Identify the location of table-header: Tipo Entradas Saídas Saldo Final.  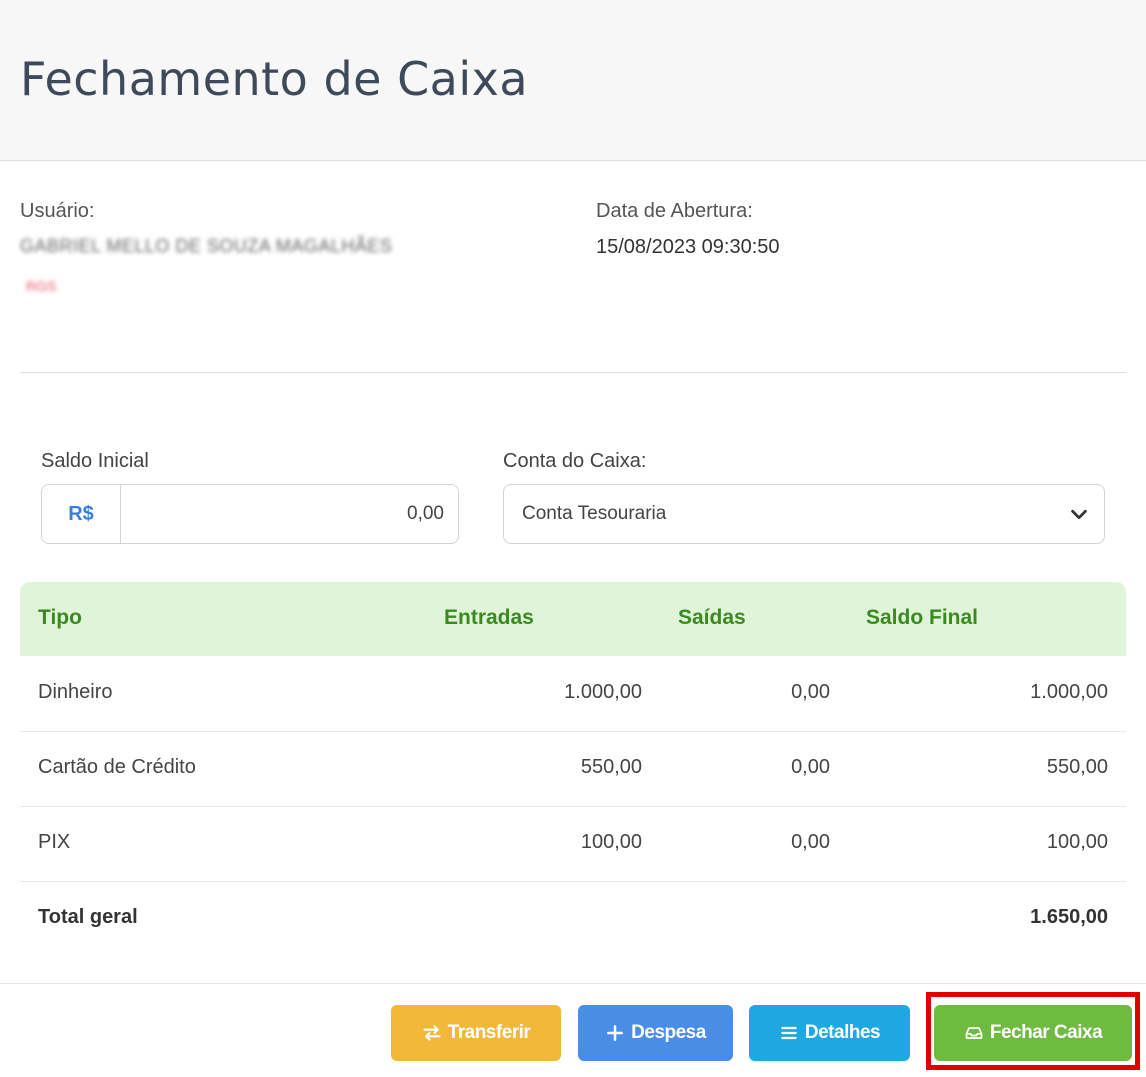
(573, 619).